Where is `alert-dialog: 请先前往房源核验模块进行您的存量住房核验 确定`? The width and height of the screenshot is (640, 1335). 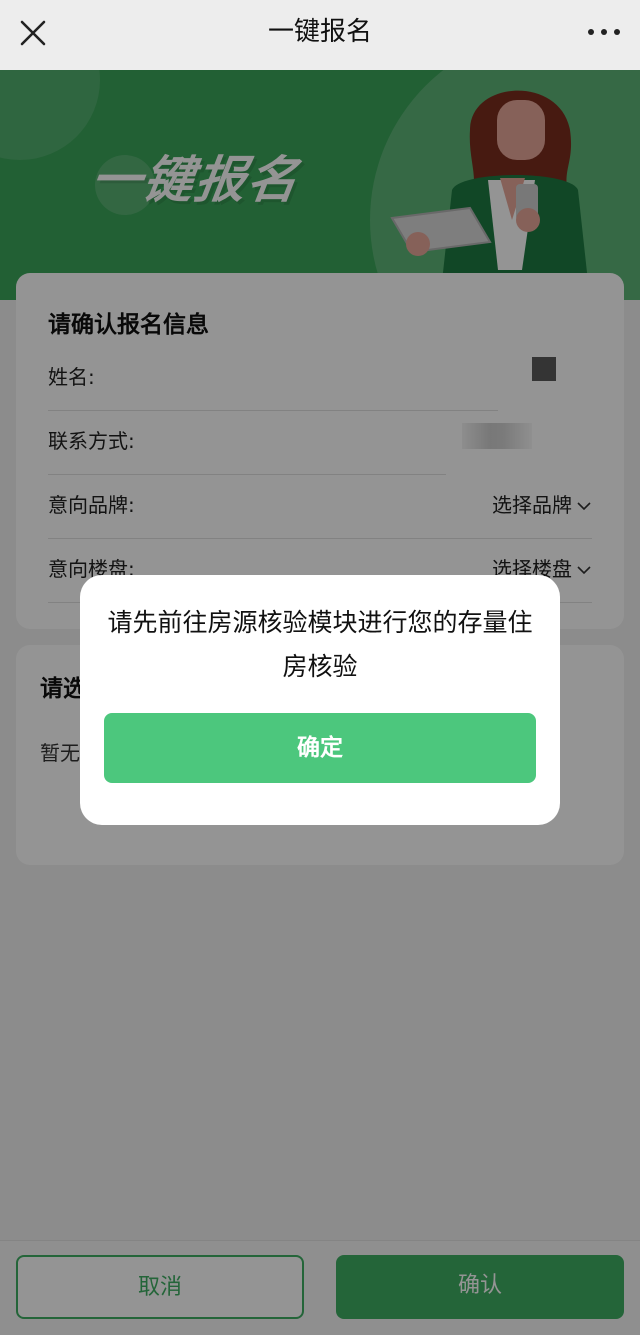 alert-dialog: 请先前往房源核验模块进行您的存量住房核验 确定 is located at coordinates (320, 700).